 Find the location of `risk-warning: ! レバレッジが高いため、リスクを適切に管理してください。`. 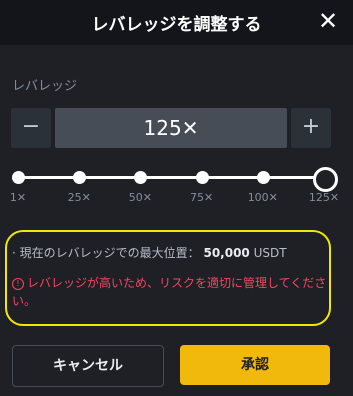

risk-warning: ! レバレッジが高いため、リスクを適切に管理してください。 is located at coordinates (172, 292).